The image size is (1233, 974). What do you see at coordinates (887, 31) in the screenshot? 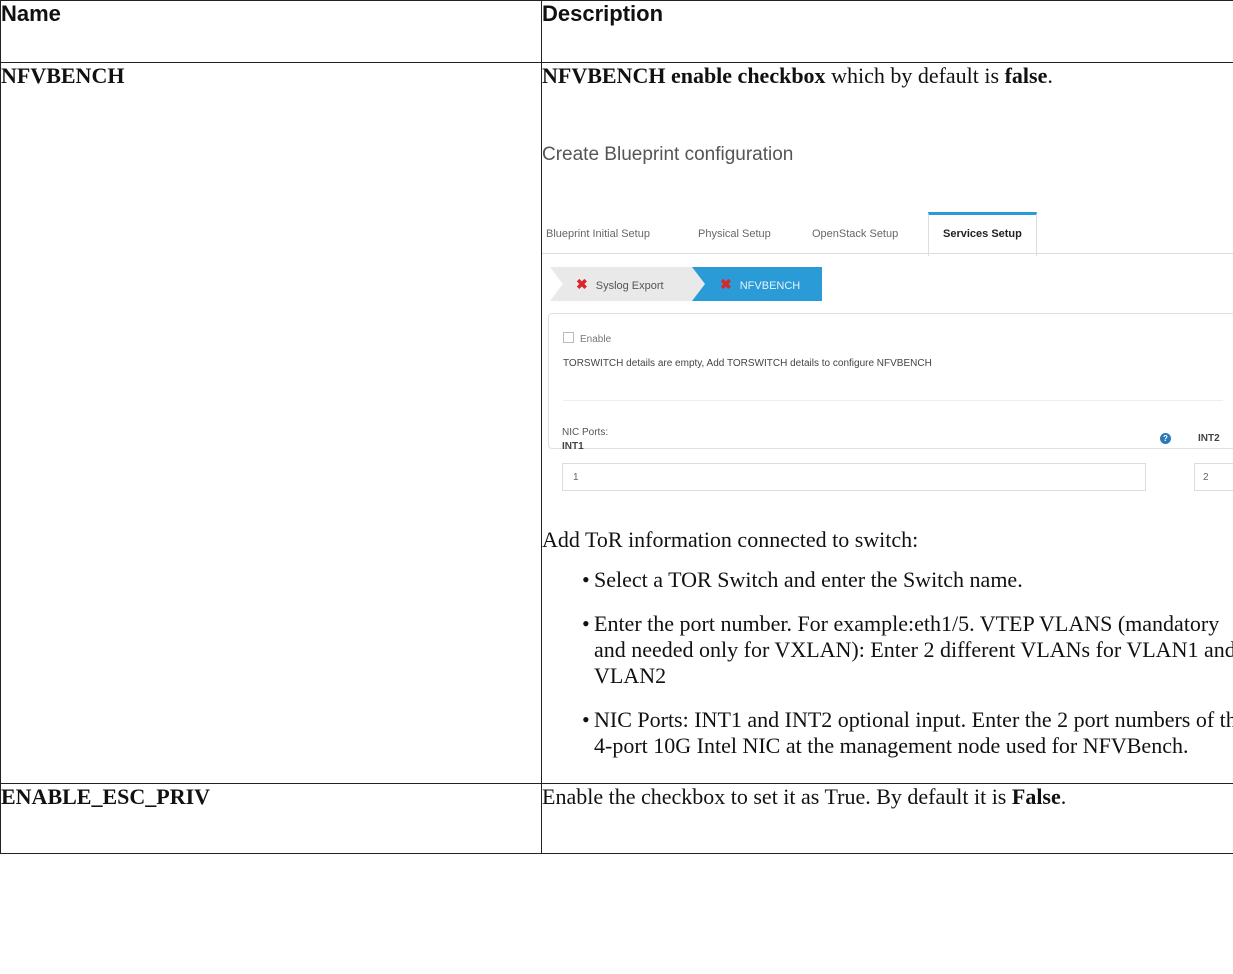
I see `header-description: Description` at bounding box center [887, 31].